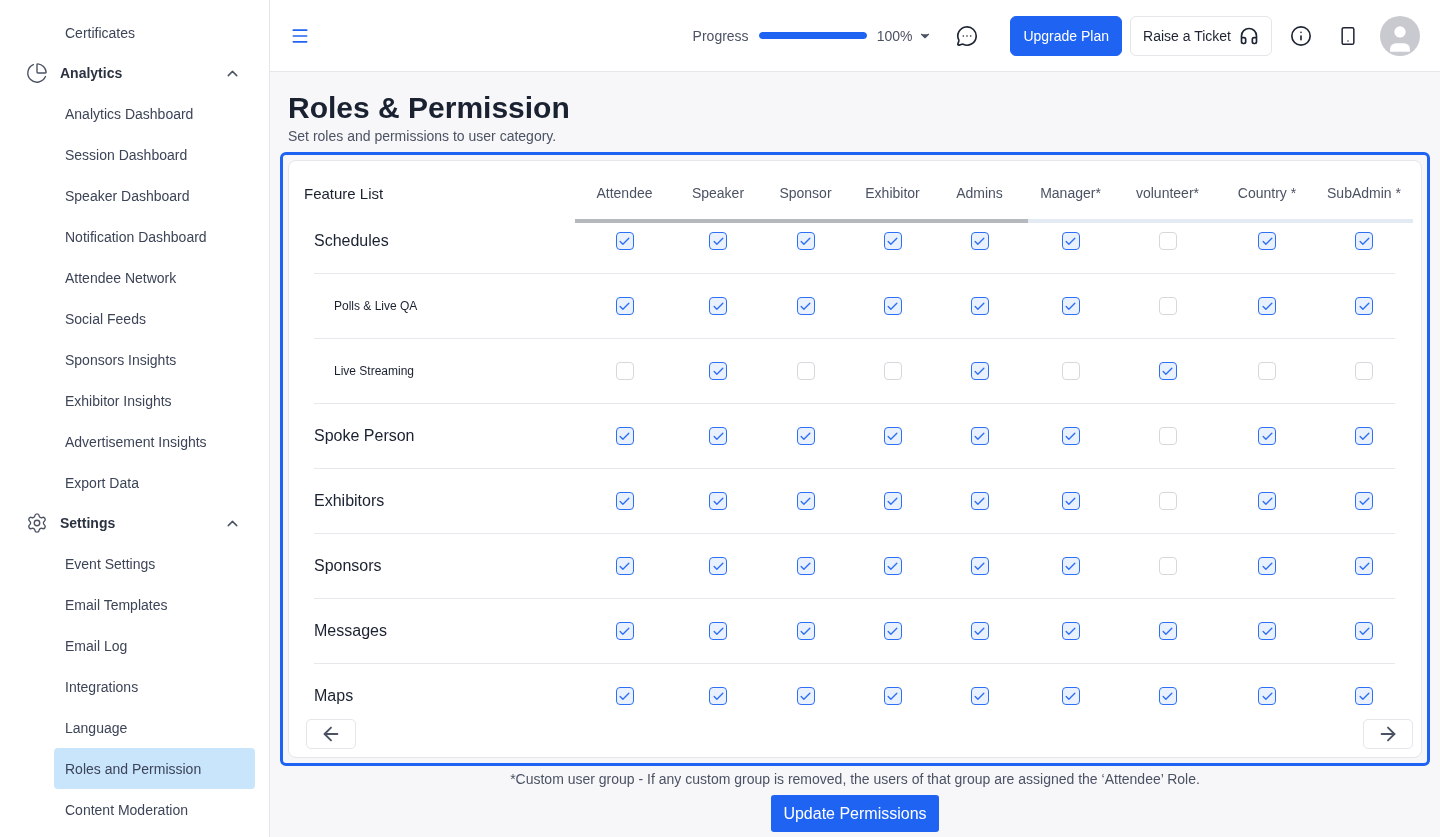  I want to click on sidebar-item: Roles and Permission, so click(154, 768).